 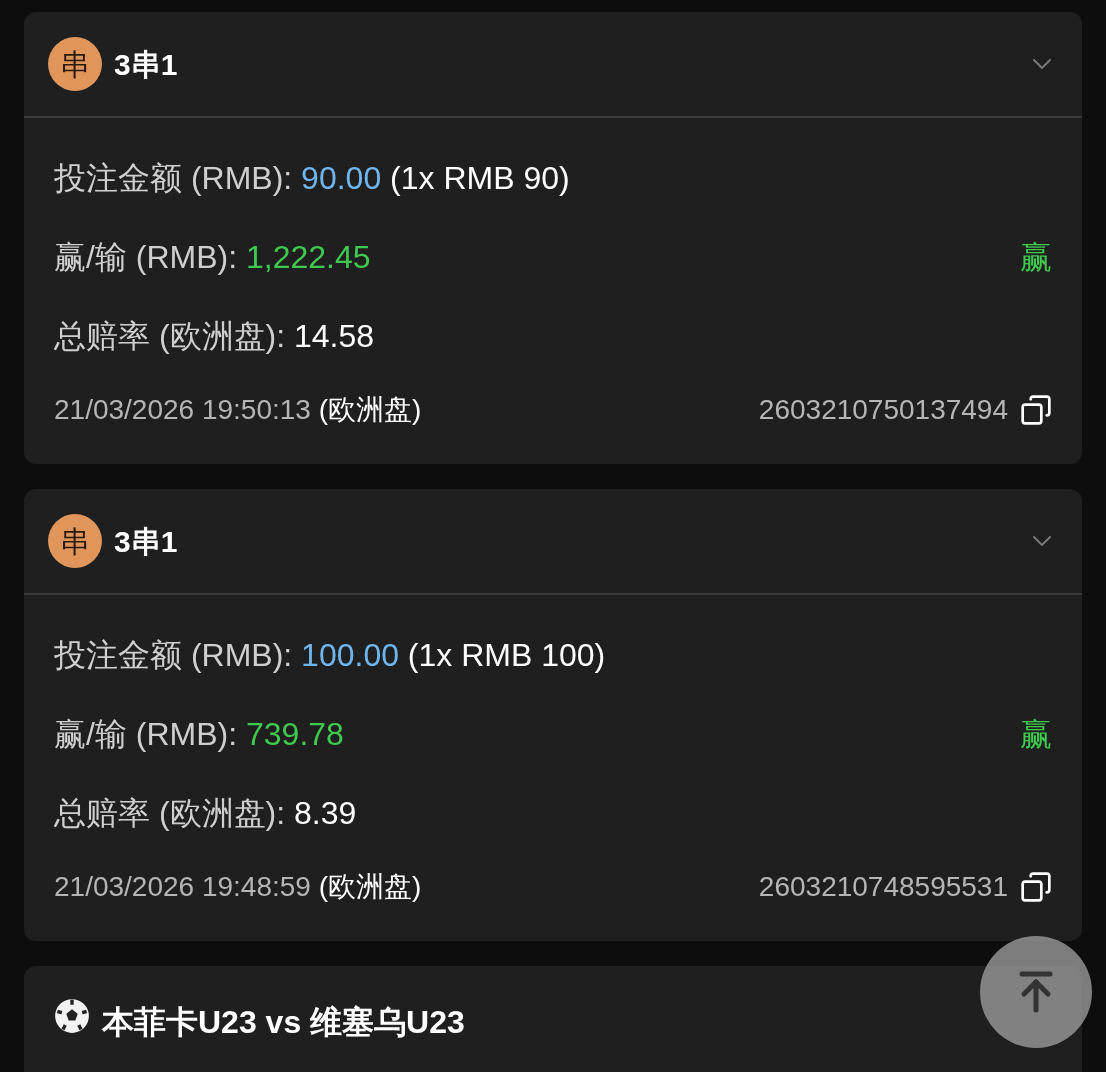 I want to click on result-text: 赢/输 (RMB): 1,222.45, so click(x=212, y=257).